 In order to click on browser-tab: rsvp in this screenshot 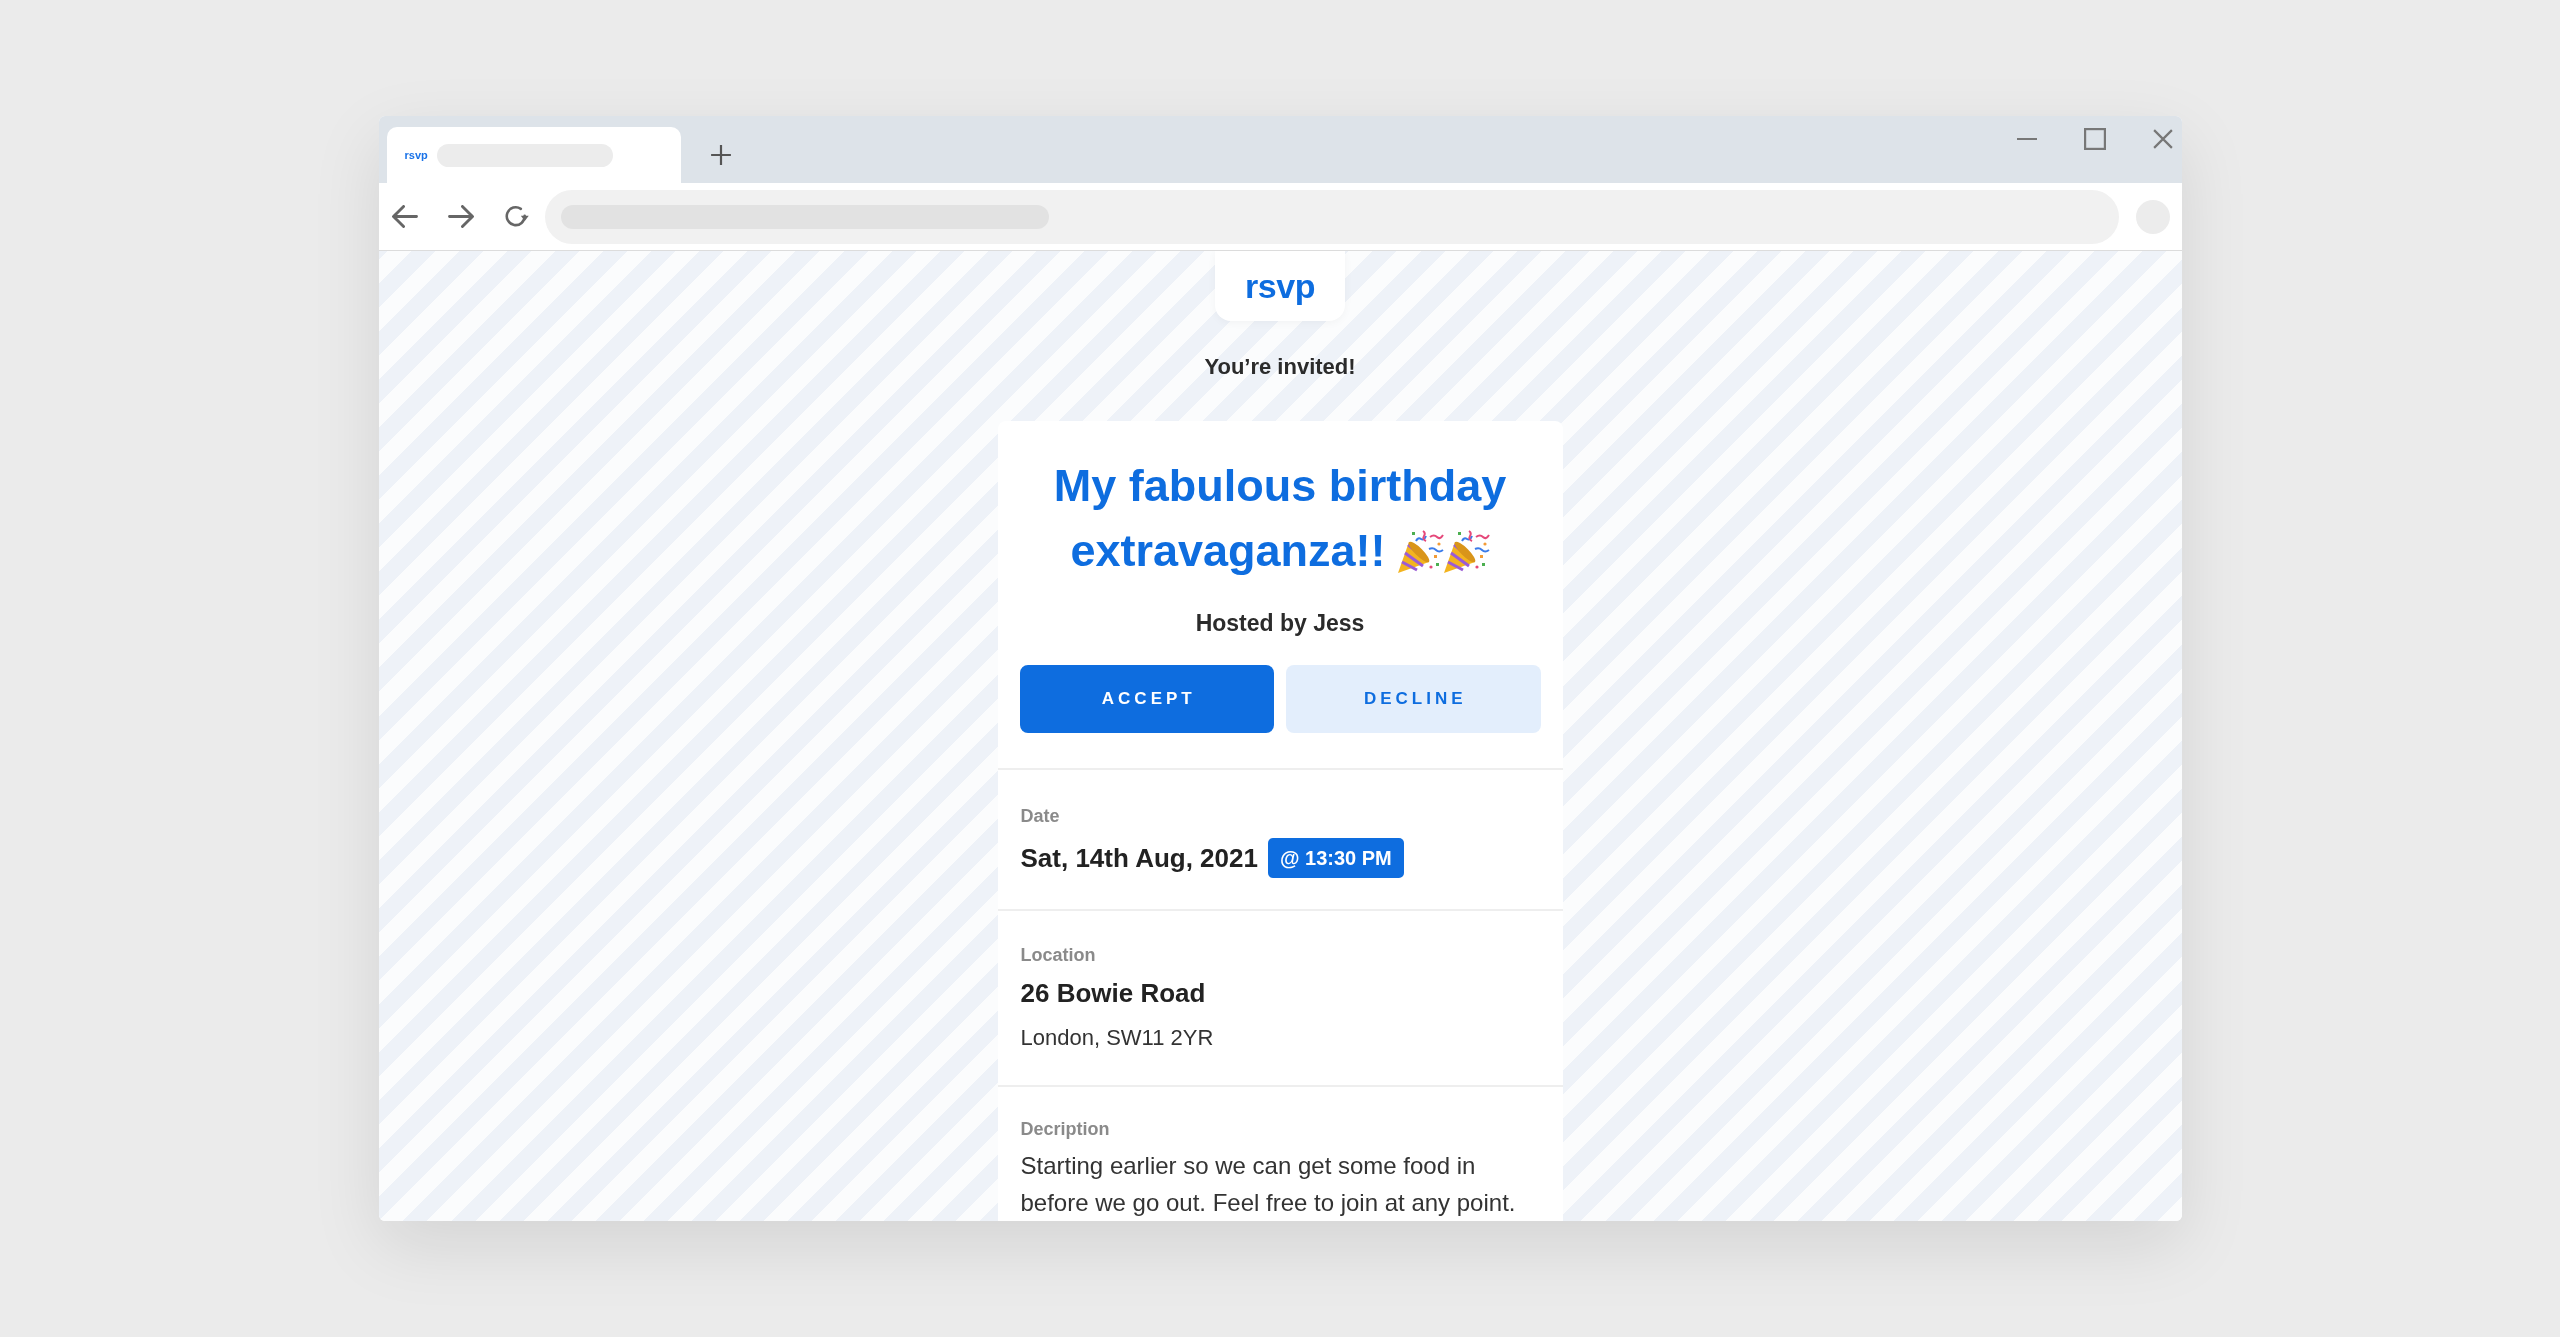, I will do `click(533, 155)`.